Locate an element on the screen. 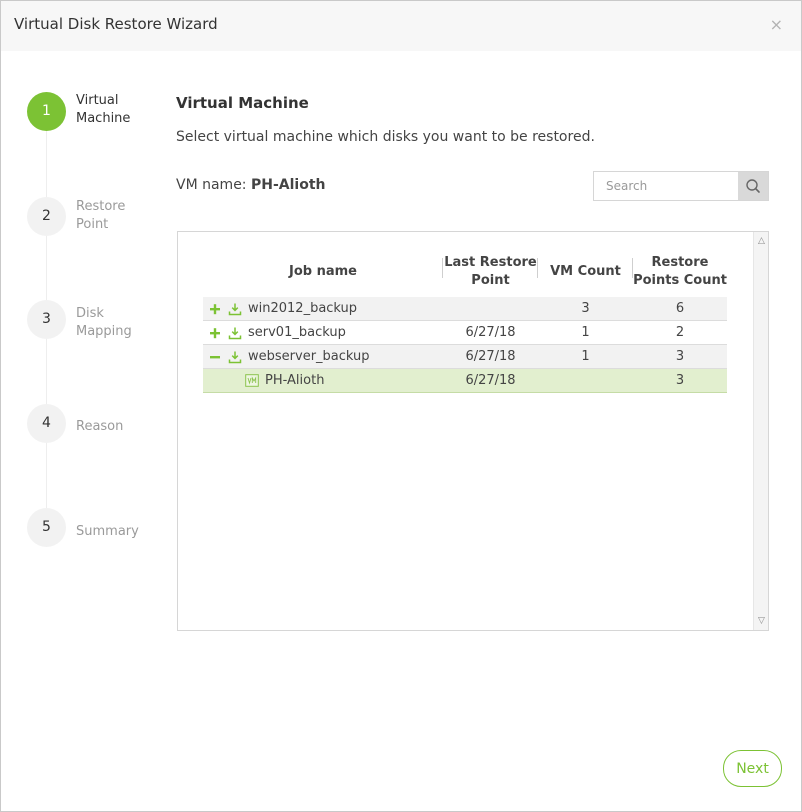 The width and height of the screenshot is (802, 812). job-name-cell: serv01_backup is located at coordinates (297, 332).